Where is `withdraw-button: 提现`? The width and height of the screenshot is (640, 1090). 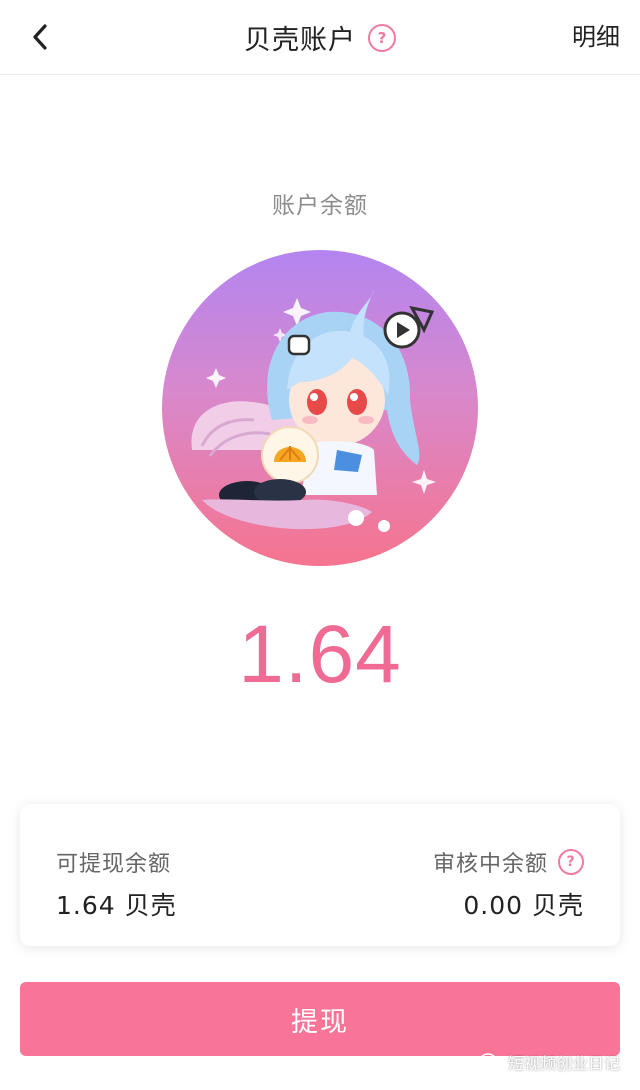
withdraw-button: 提现 is located at coordinates (320, 1019).